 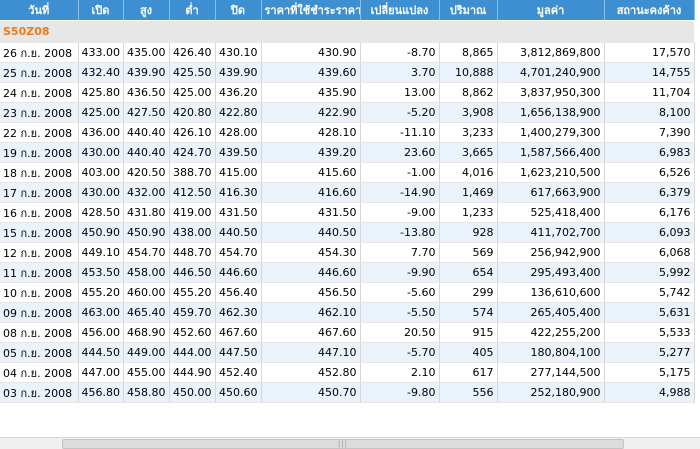 What do you see at coordinates (39, 352) in the screenshot?
I see `cell-date: 05 ก.ย. 2008` at bounding box center [39, 352].